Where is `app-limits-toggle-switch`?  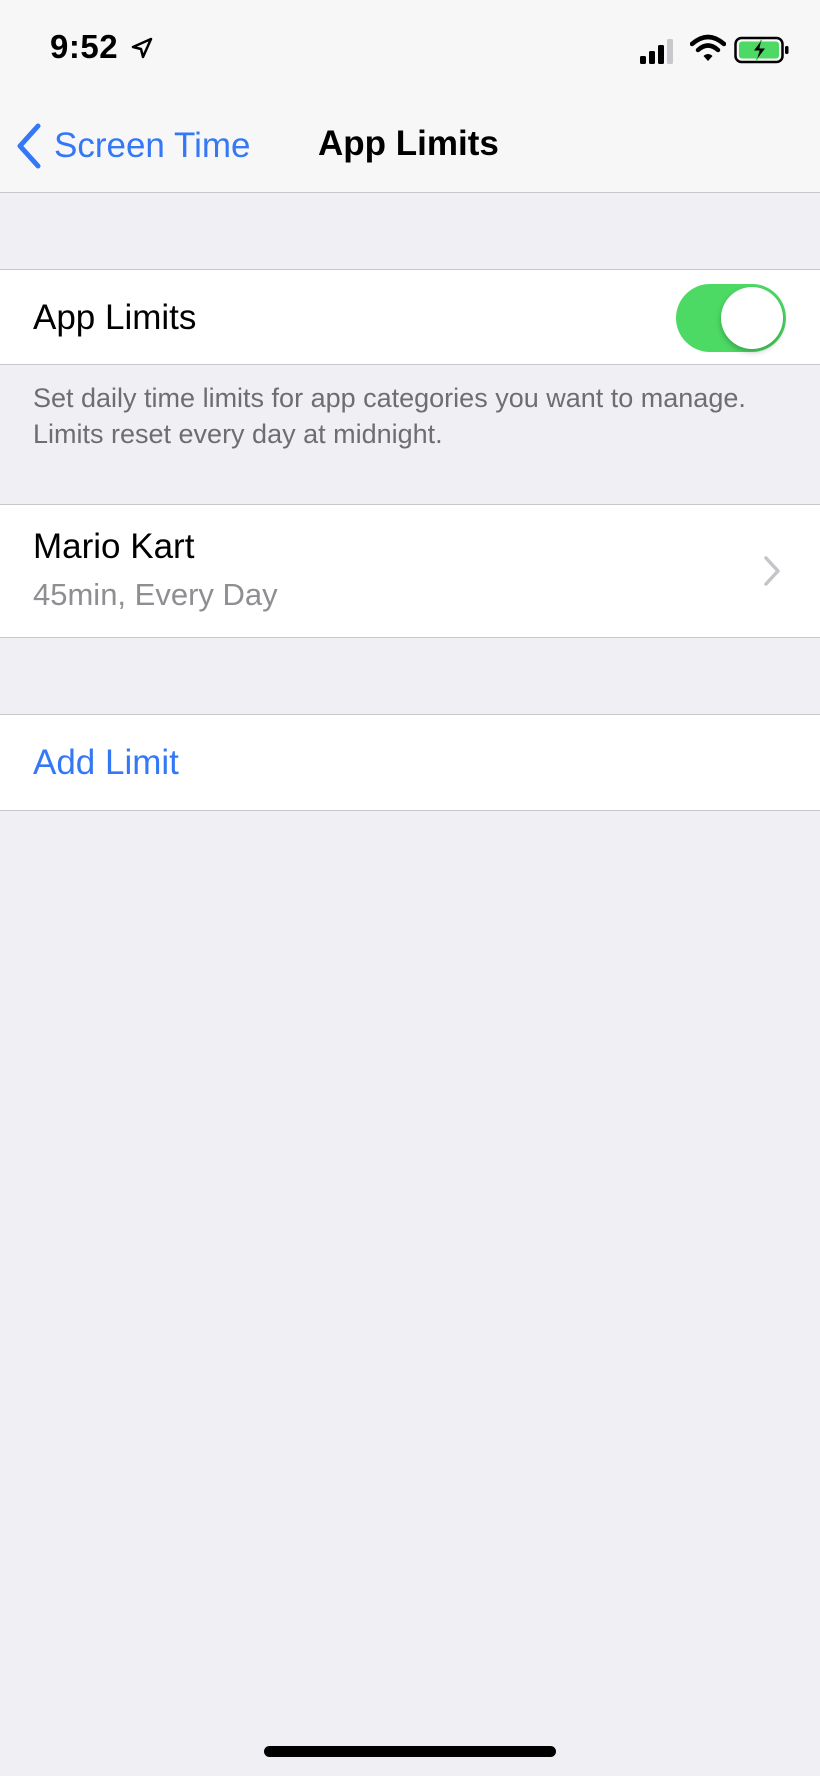 app-limits-toggle-switch is located at coordinates (731, 318).